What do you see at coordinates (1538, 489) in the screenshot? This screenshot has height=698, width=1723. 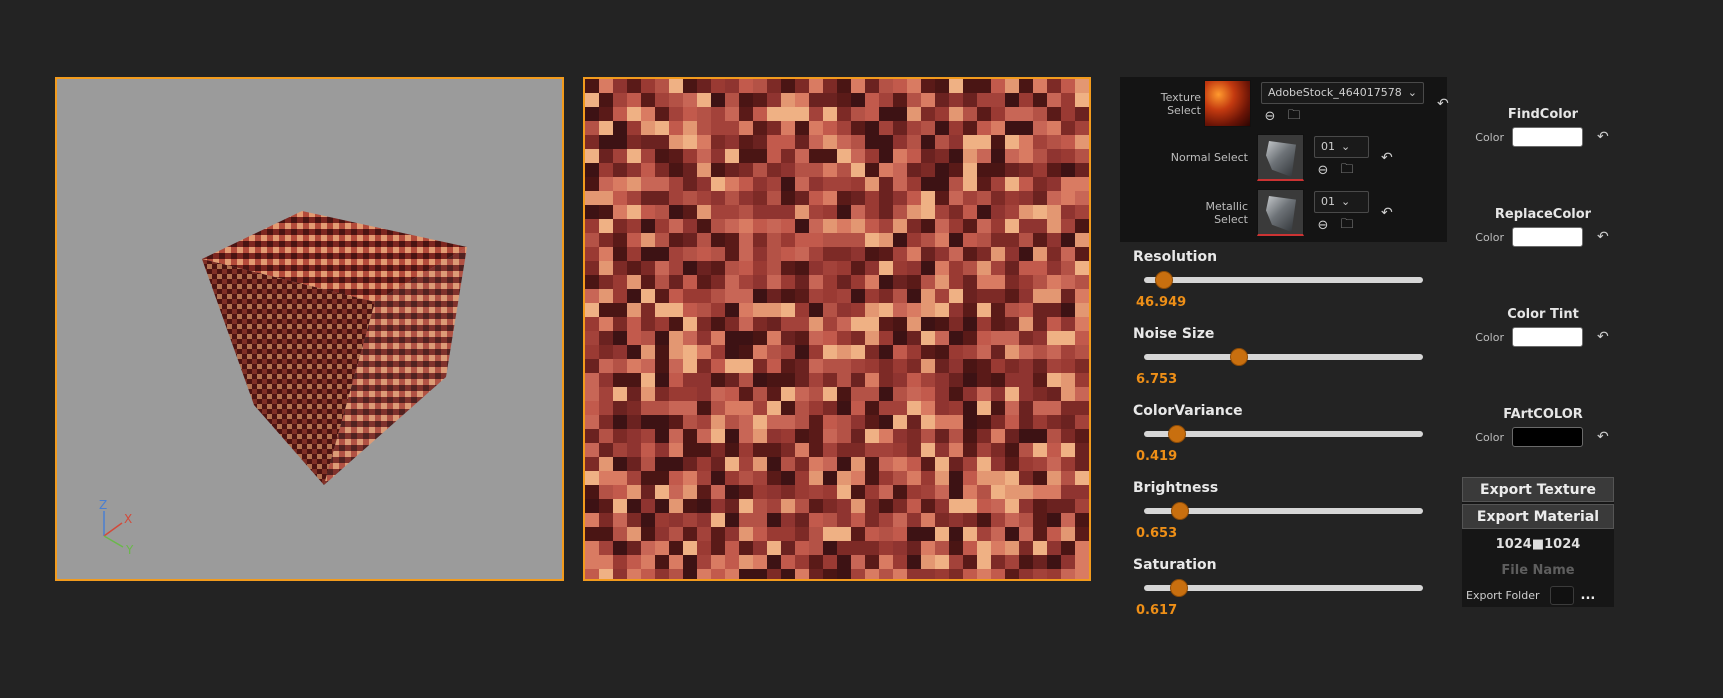 I see `export-texture-button: Export Texture` at bounding box center [1538, 489].